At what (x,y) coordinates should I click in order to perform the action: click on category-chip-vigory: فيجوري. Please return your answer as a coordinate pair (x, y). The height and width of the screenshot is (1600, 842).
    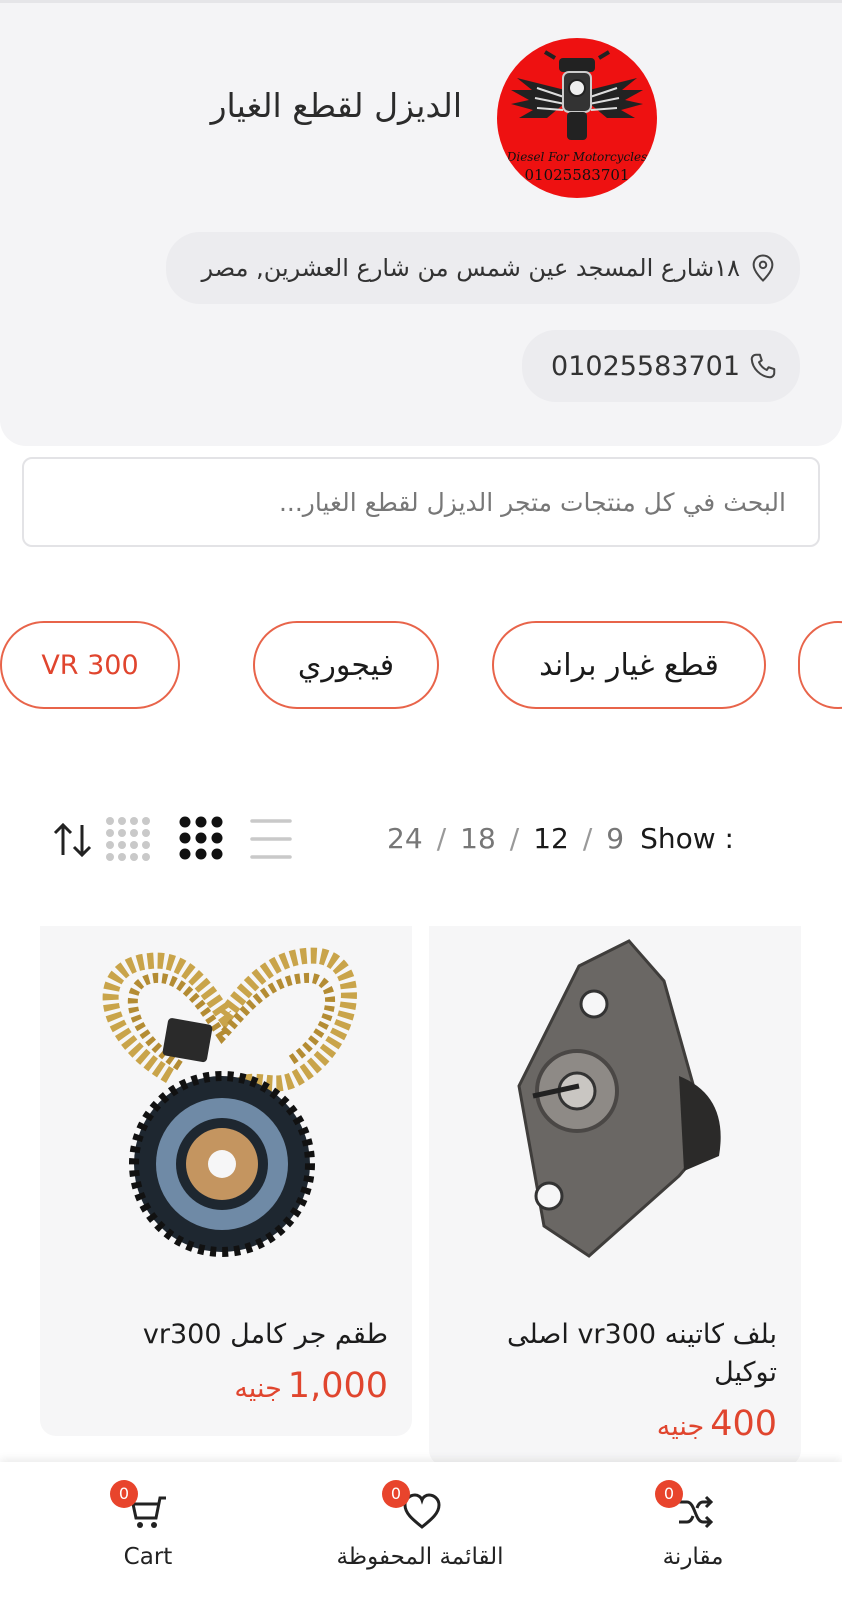
    Looking at the image, I should click on (346, 665).